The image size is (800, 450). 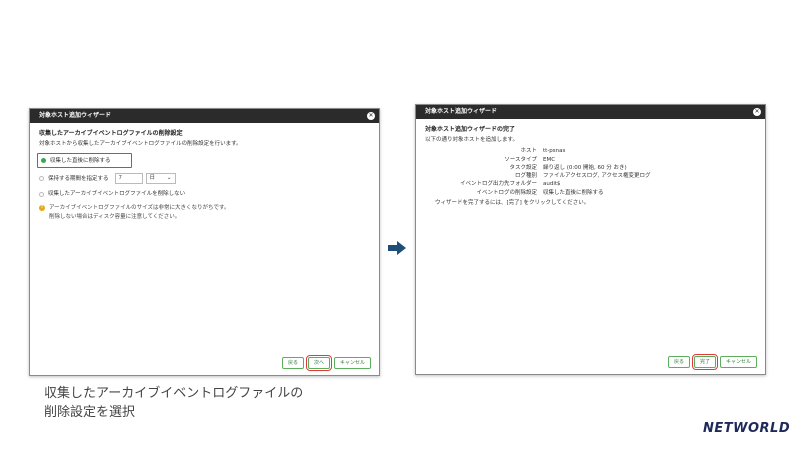 What do you see at coordinates (528, 151) in the screenshot?
I see `summary-key: ホスト` at bounding box center [528, 151].